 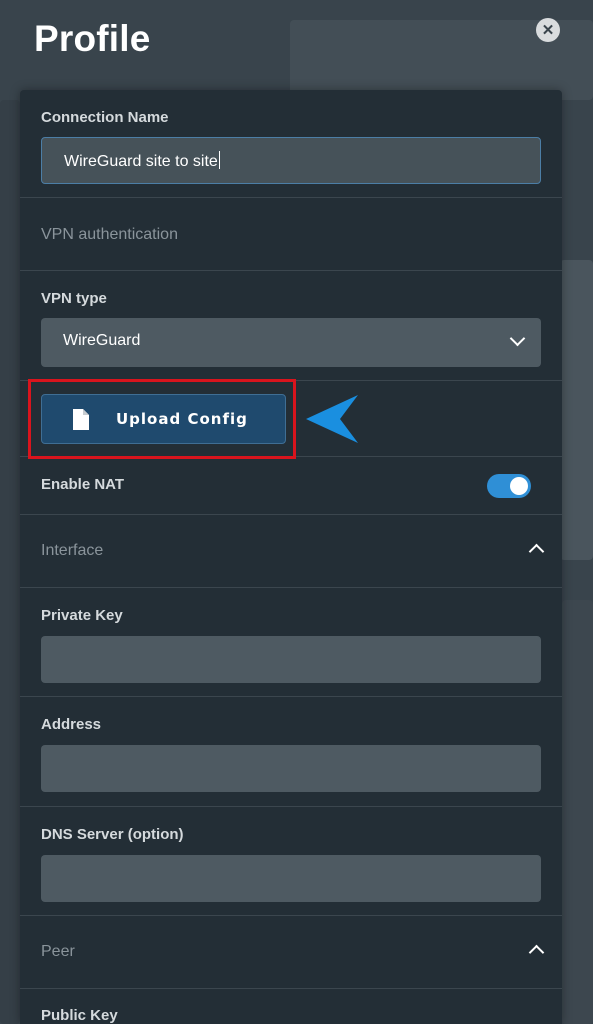 I want to click on address-input, so click(x=291, y=768).